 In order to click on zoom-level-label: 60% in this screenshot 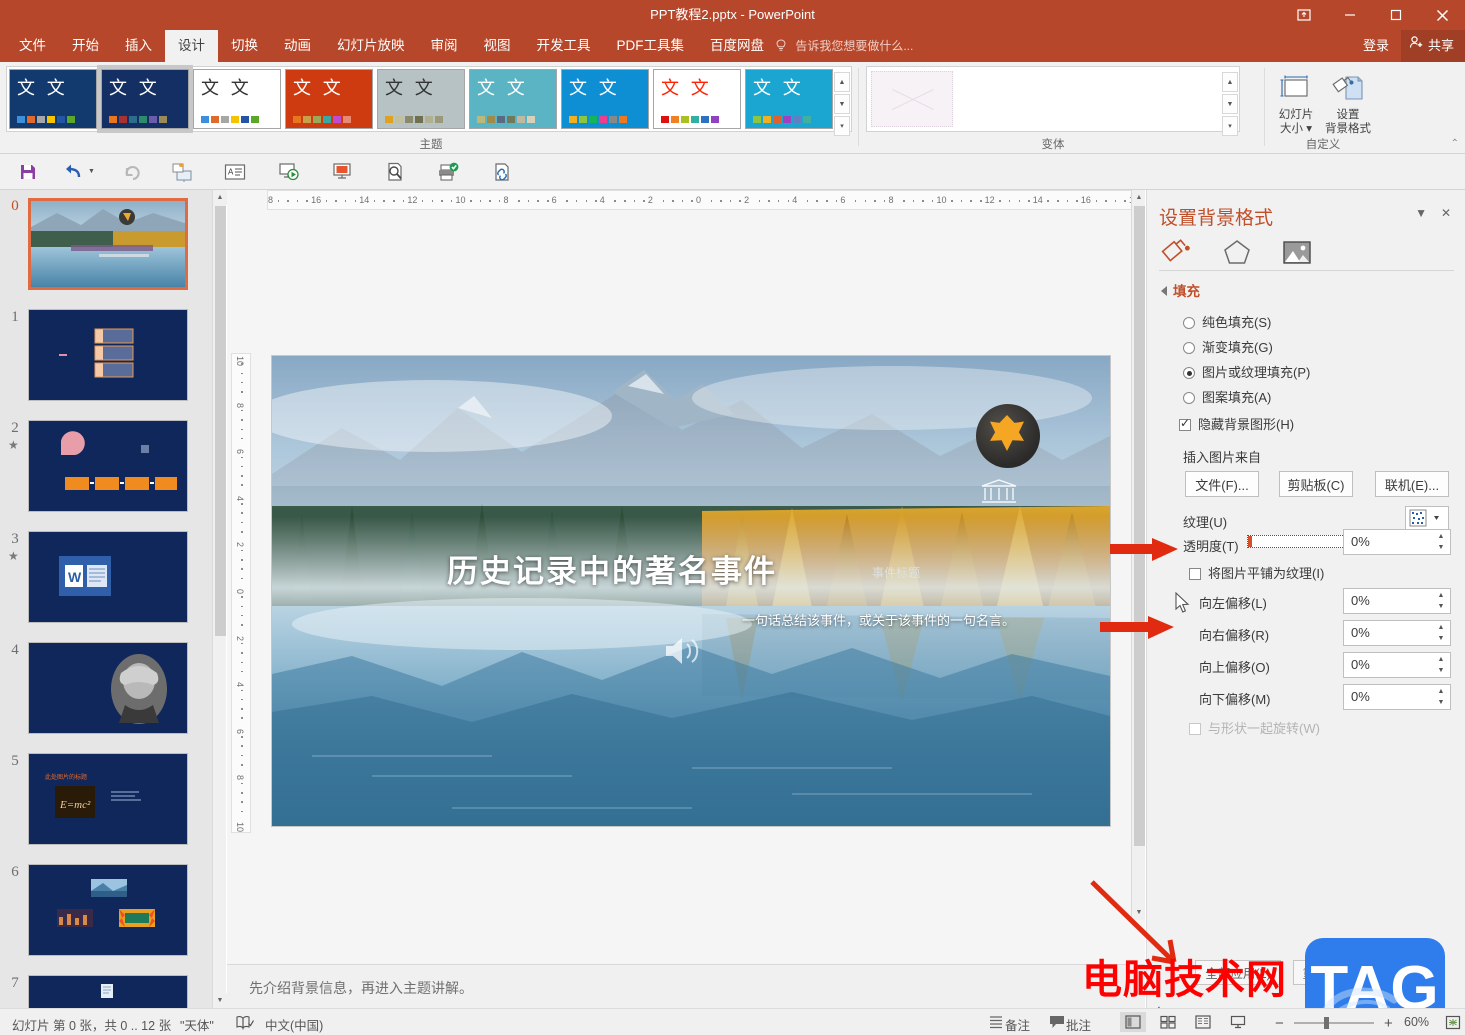, I will do `click(1416, 1022)`.